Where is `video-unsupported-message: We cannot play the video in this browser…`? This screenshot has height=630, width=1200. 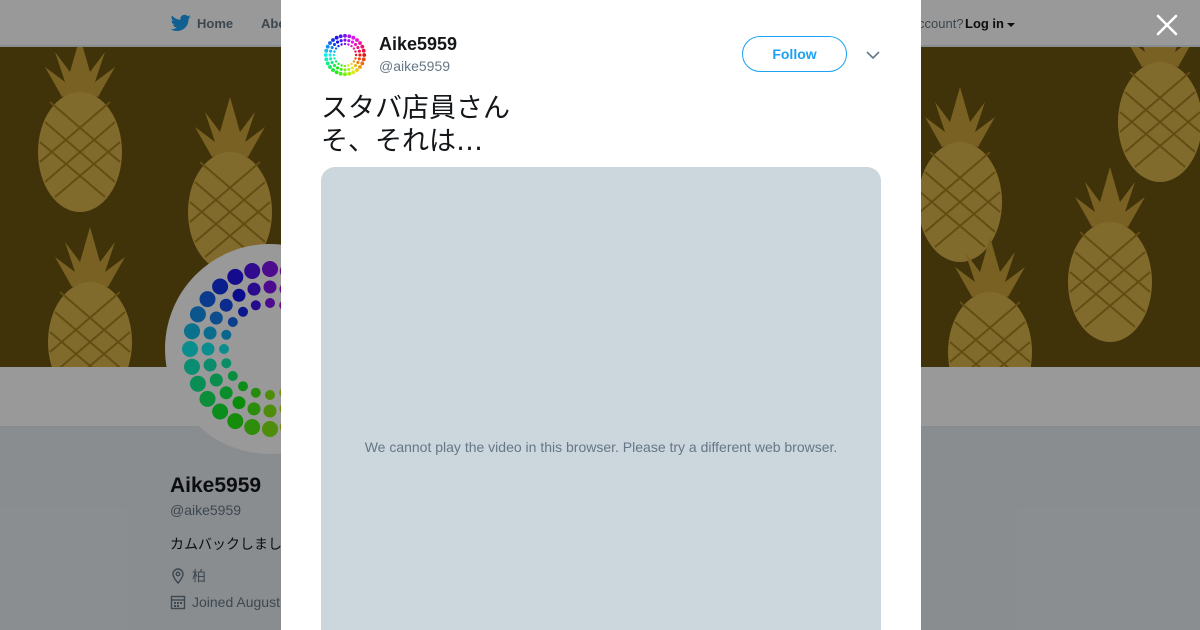
video-unsupported-message: We cannot play the video in this browser… is located at coordinates (601, 447).